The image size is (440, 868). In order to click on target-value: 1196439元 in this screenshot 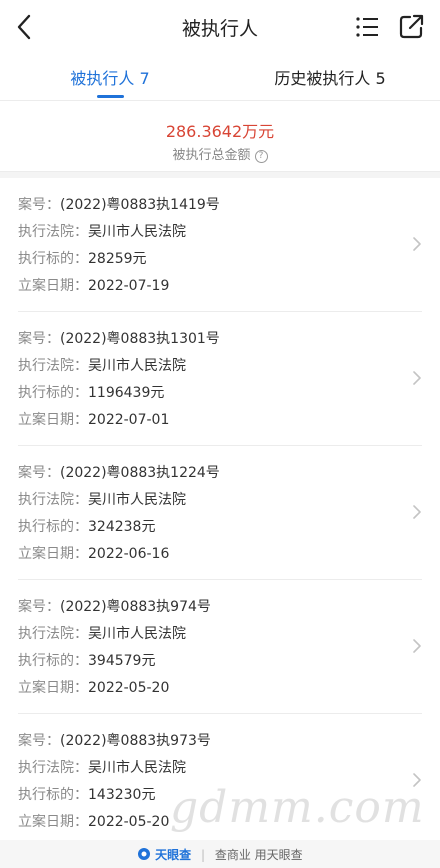, I will do `click(126, 393)`.